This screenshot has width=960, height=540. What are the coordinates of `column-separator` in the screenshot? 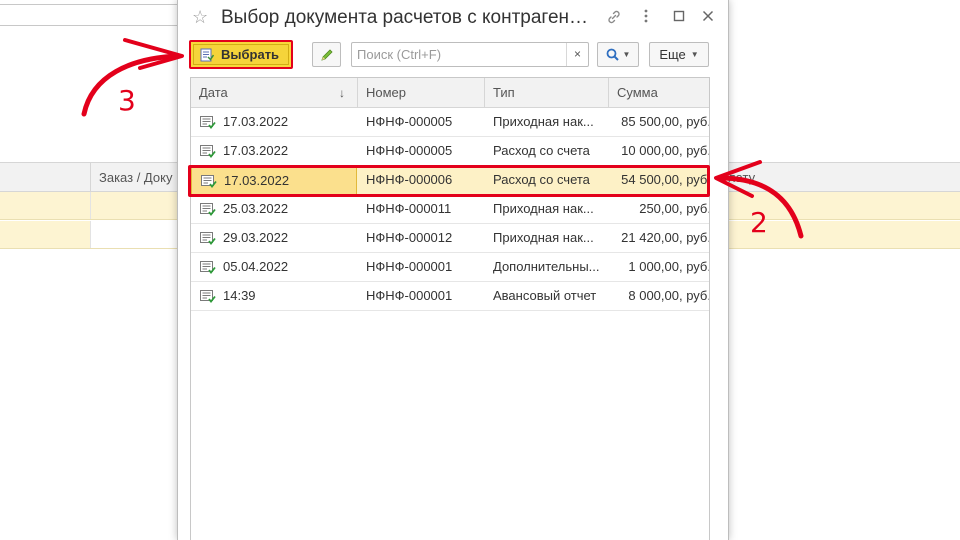 It's located at (90, 177).